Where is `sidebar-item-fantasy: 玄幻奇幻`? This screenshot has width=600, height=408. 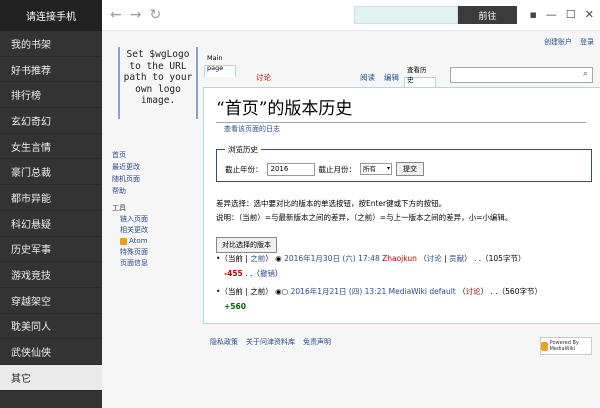
sidebar-item-fantasy: 玄幻奇幻 is located at coordinates (51, 121).